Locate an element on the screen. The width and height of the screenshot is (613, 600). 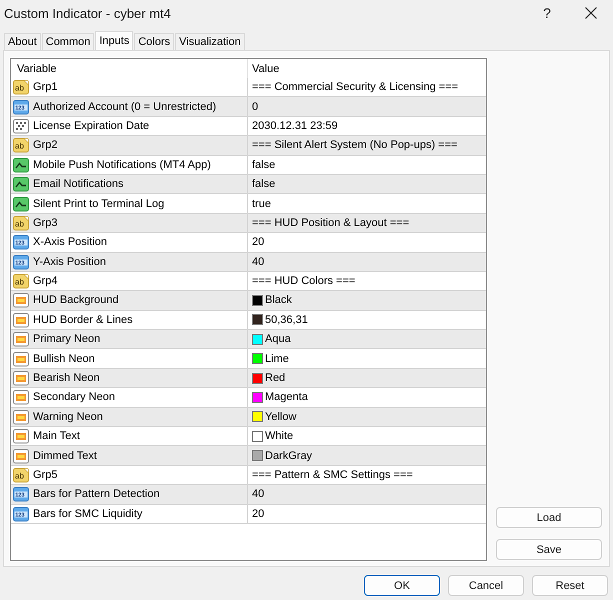
parameter-row: Warning Neon Yellow is located at coordinates (248, 418).